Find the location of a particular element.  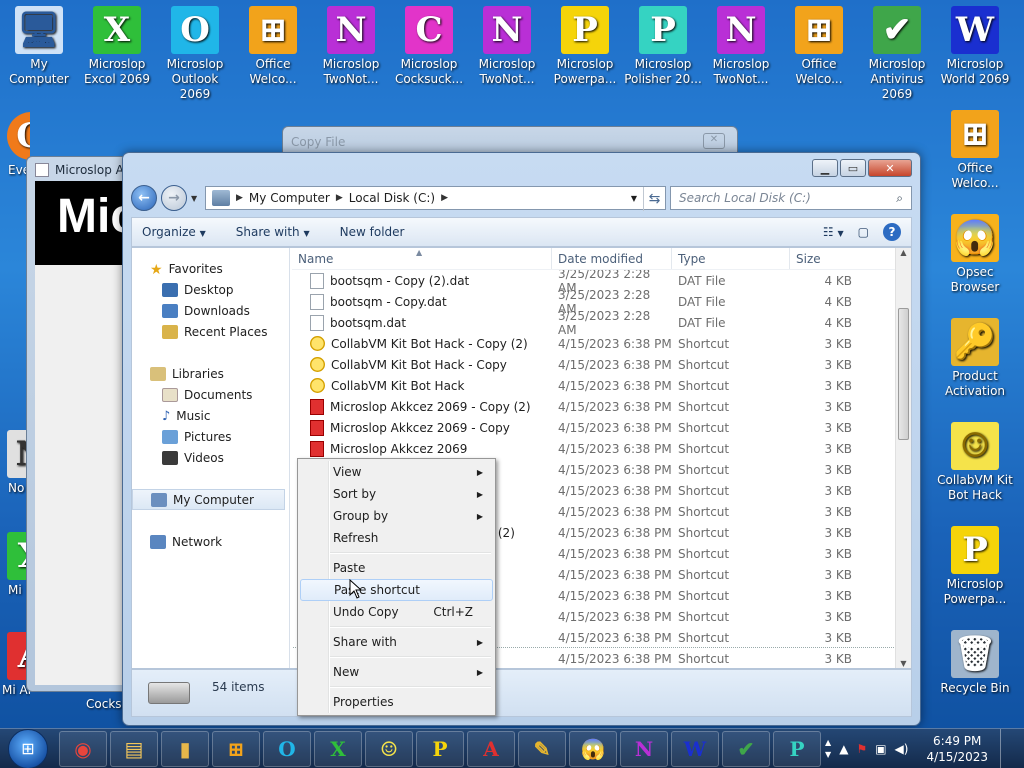

scroll-down-icon: ▼ is located at coordinates (903, 663).